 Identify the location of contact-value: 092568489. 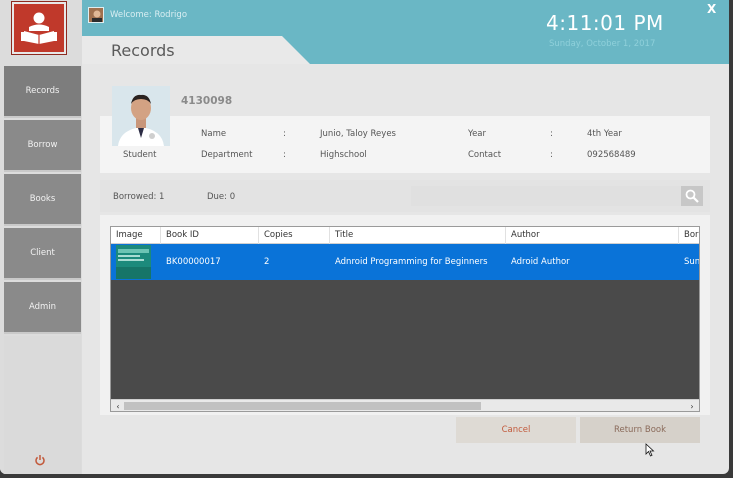
(611, 155).